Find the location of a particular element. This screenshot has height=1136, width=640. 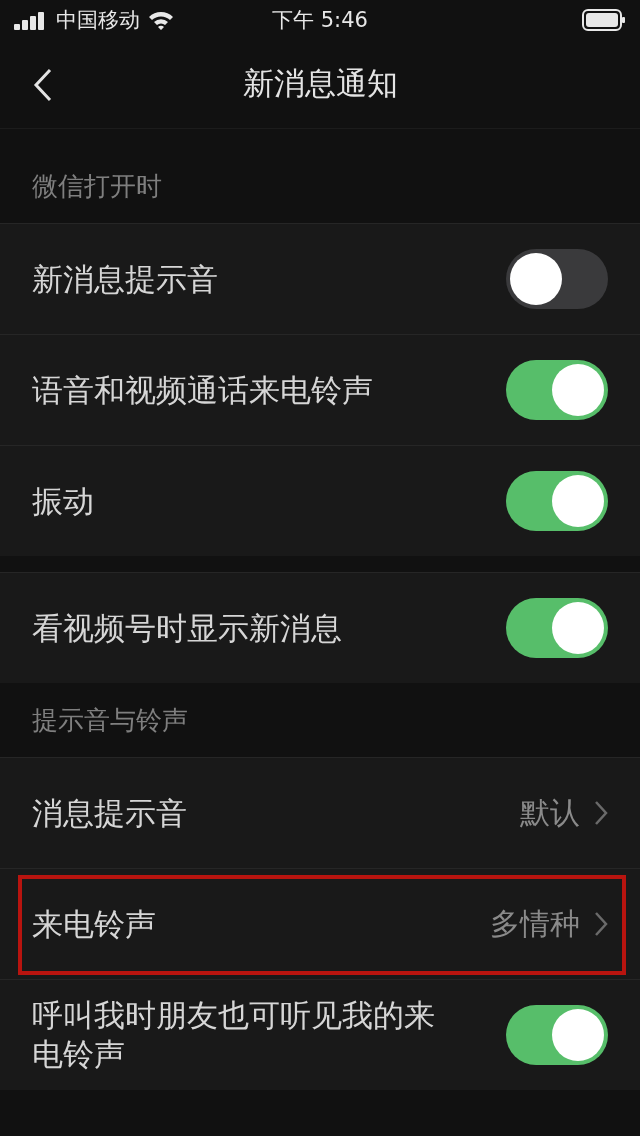

row-label: 振动 is located at coordinates (63, 501).